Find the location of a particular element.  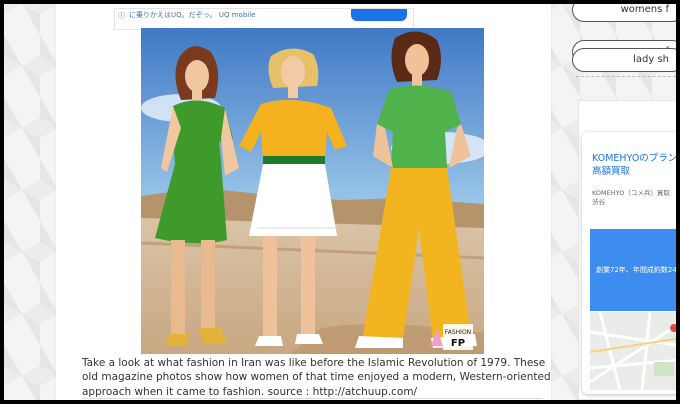

ad-banner: ⓘ に乗りかえはUQ。だぞっ。 UQ mobile is located at coordinates (264, 19).